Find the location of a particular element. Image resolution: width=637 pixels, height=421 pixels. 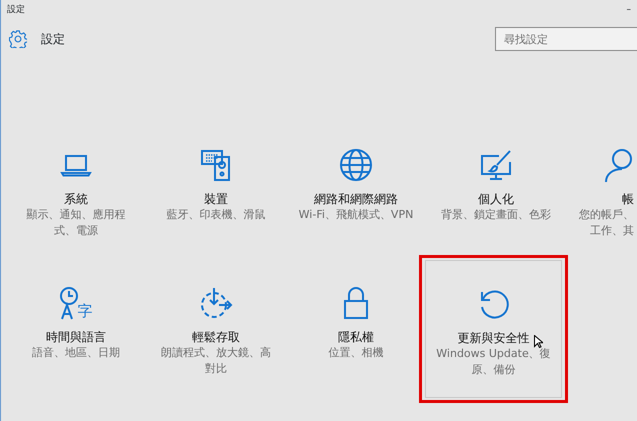

globe-icon is located at coordinates (356, 165).